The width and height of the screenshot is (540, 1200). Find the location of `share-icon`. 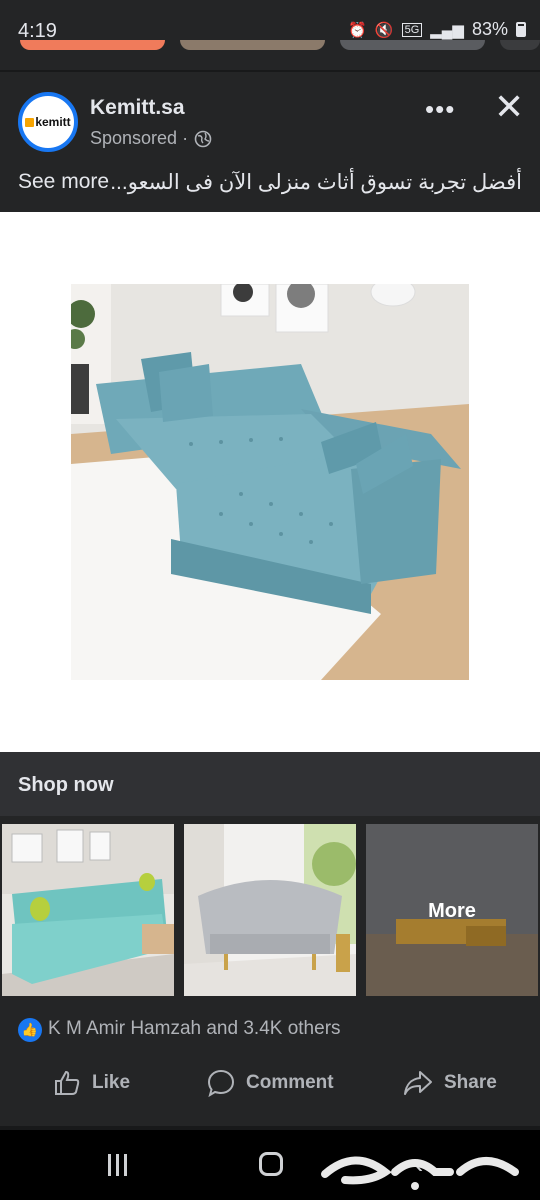

share-icon is located at coordinates (418, 1083).